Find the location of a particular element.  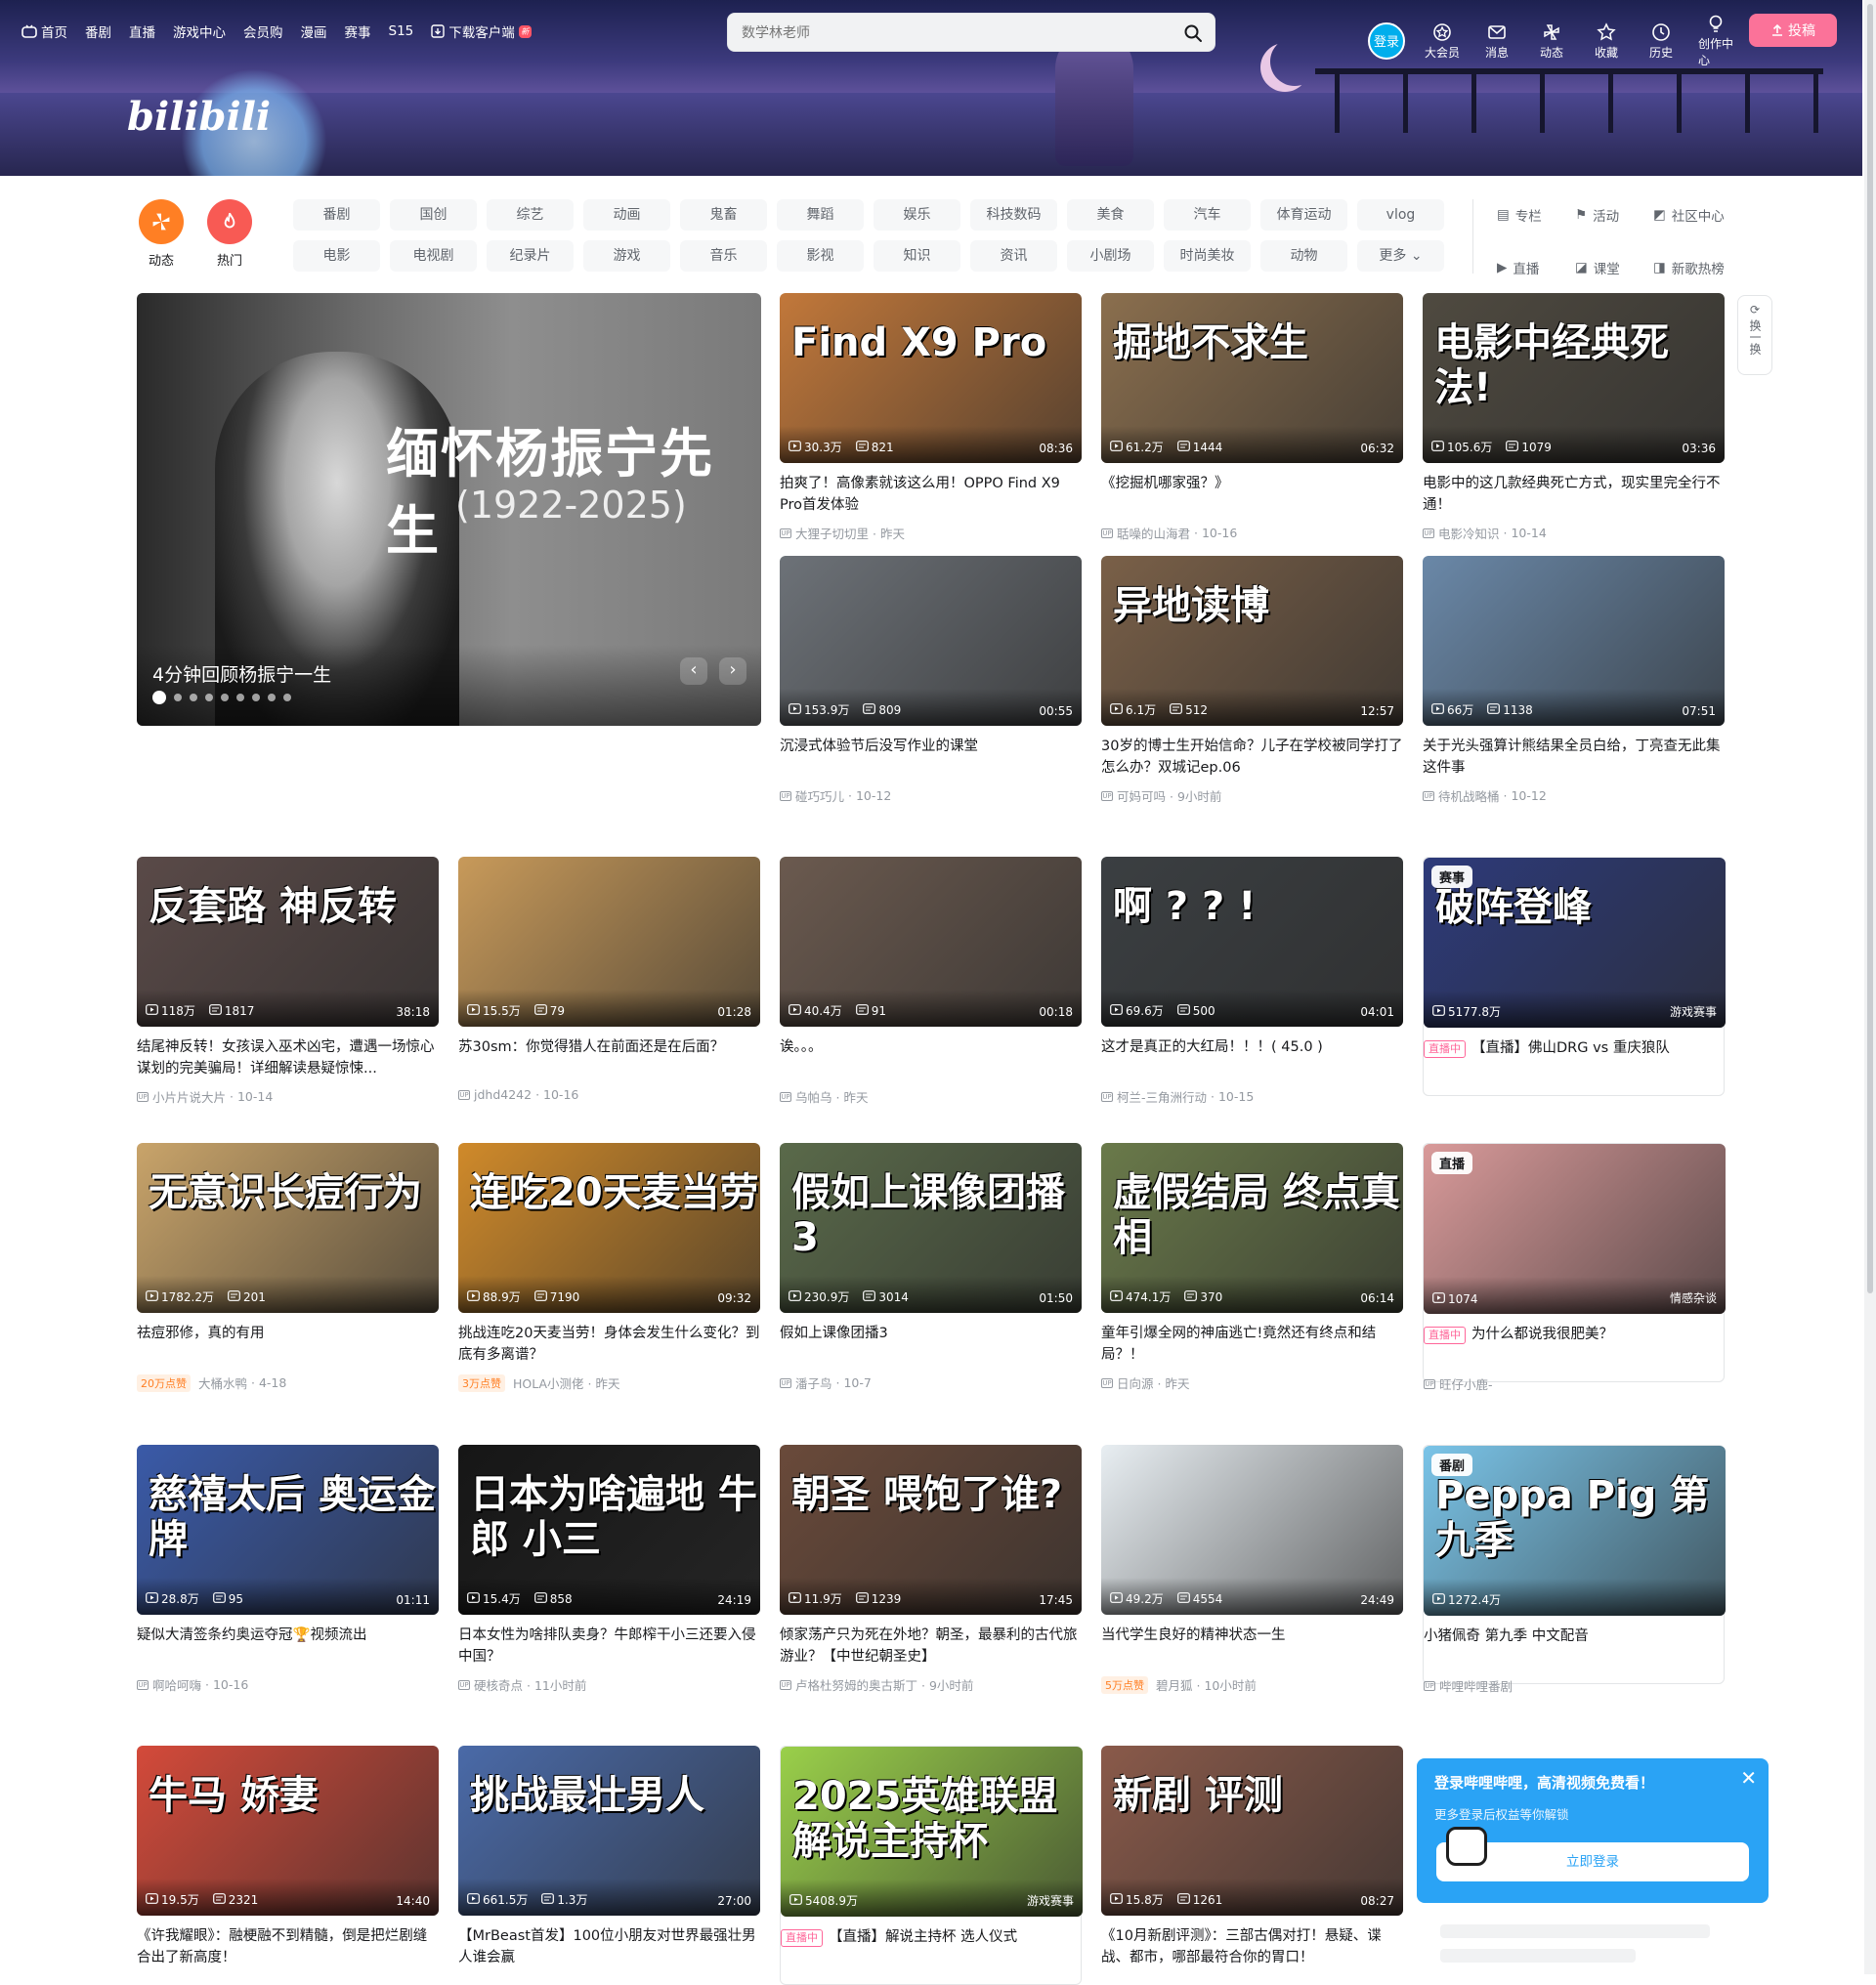

channel-tag: 音乐 is located at coordinates (723, 256).